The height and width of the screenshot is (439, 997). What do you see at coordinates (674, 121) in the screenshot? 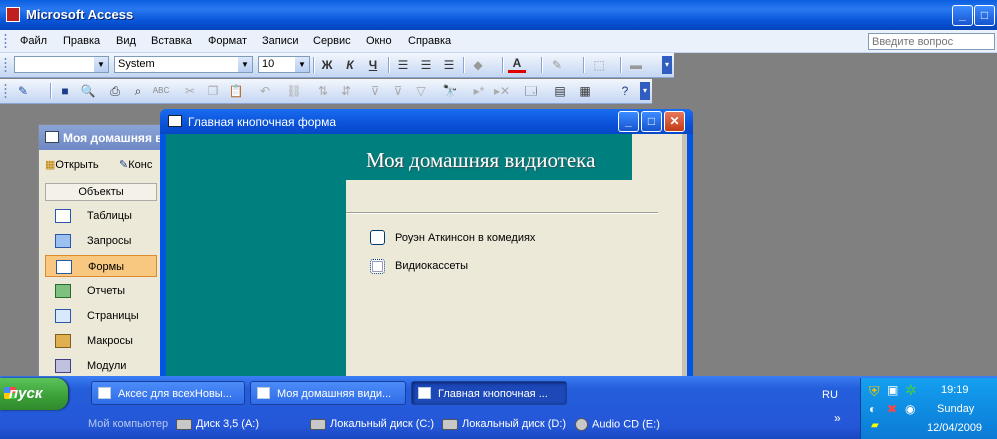
I see `close-button: ✕` at bounding box center [674, 121].